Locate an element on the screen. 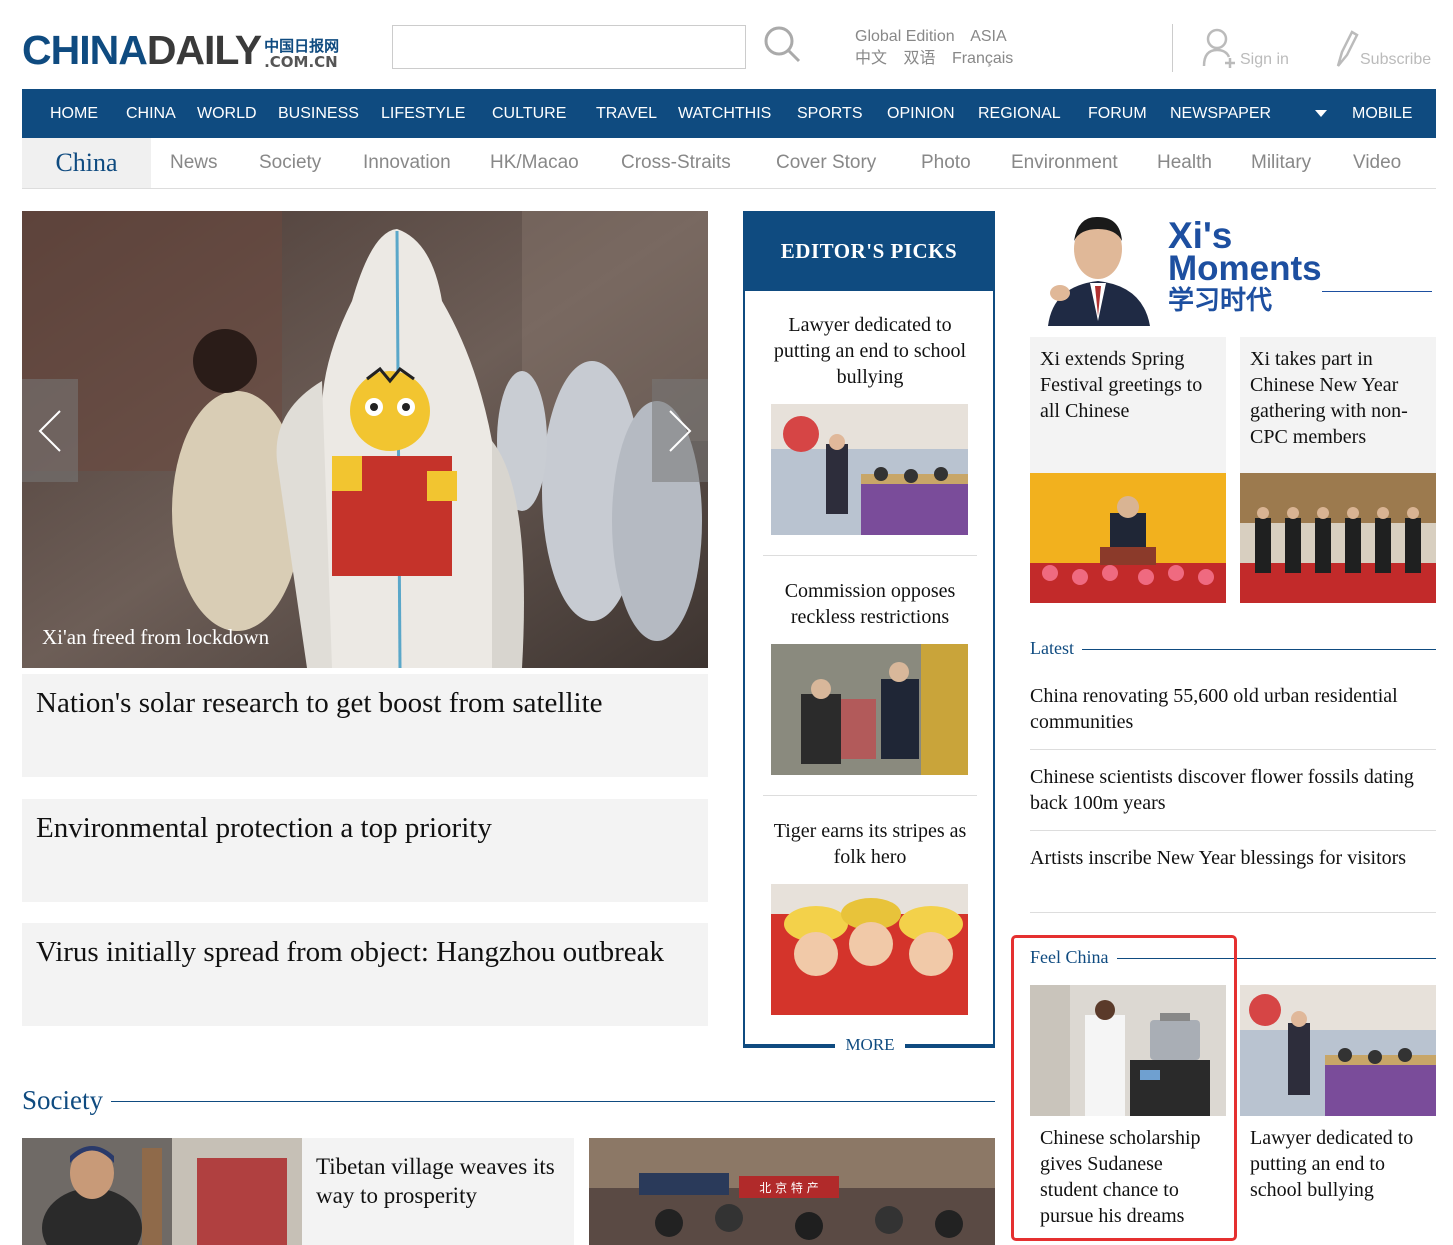 The image size is (1453, 1245). logo-domain: .COM.CN is located at coordinates (301, 62).